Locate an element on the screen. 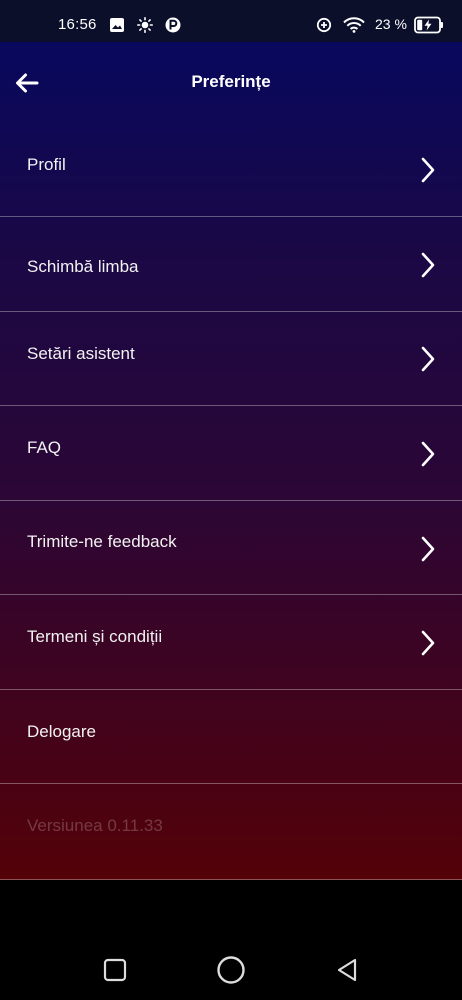  recents-button is located at coordinates (115, 972).